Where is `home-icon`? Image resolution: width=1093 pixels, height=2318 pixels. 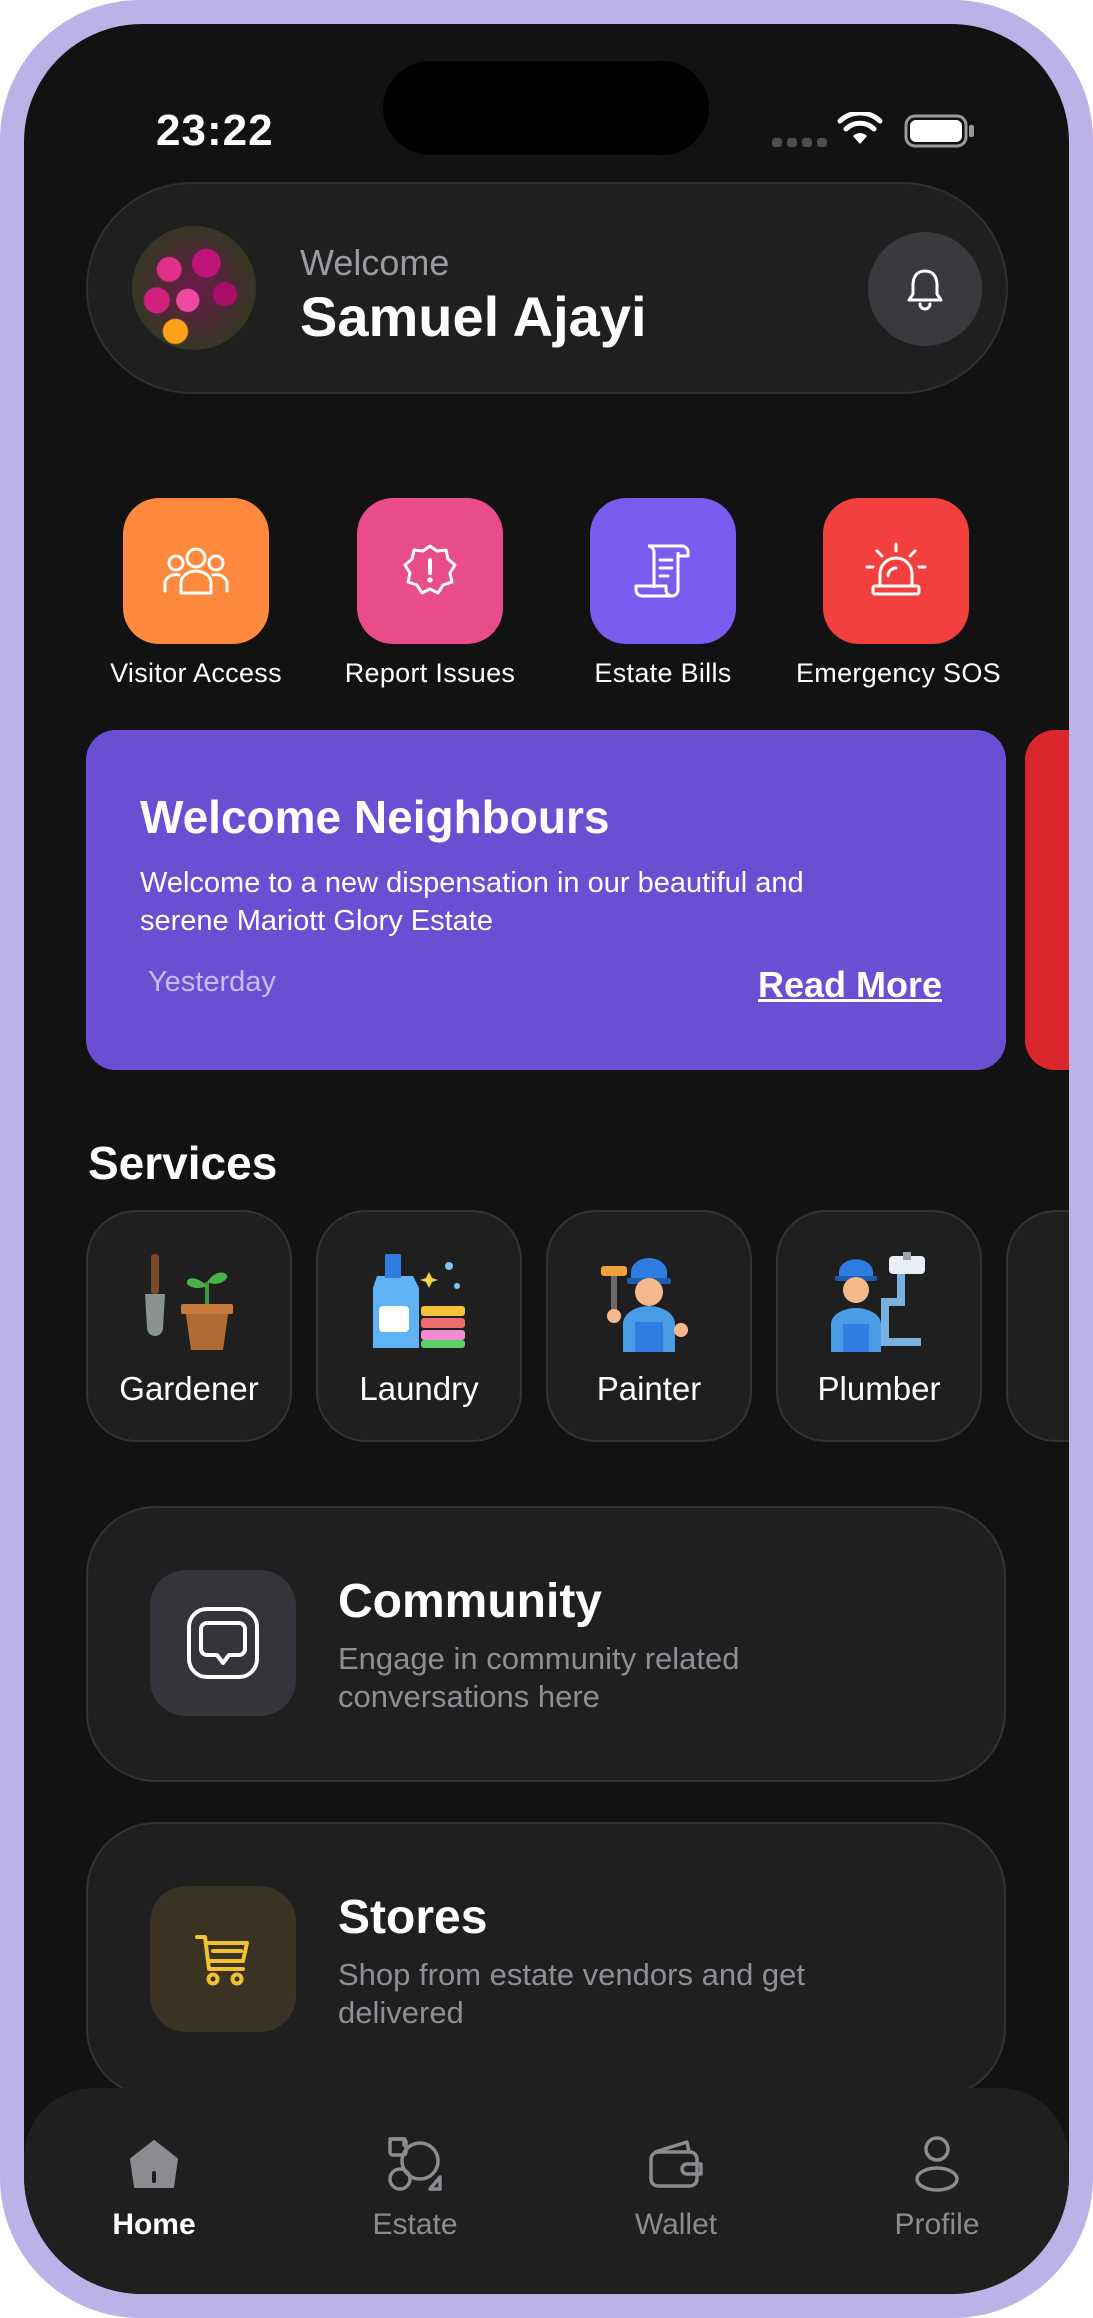 home-icon is located at coordinates (154, 2164).